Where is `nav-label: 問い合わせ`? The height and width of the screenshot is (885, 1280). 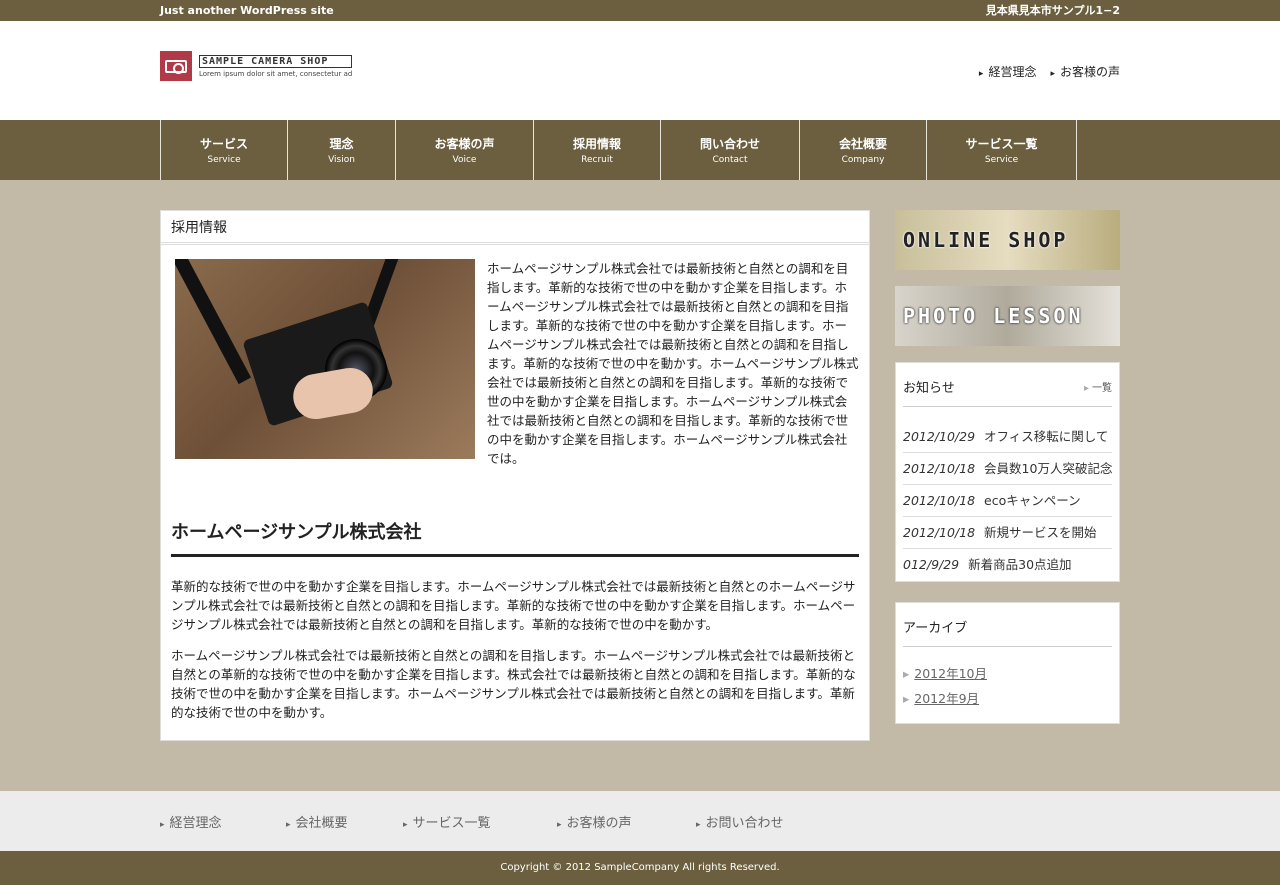
nav-label: 問い合わせ is located at coordinates (729, 144).